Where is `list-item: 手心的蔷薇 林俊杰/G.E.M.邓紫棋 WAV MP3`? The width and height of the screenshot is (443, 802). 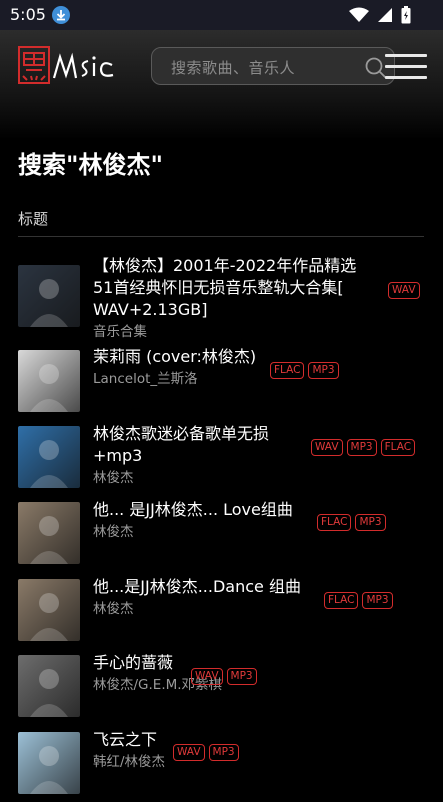
list-item: 手心的蔷薇 林俊杰/G.E.M.邓紫棋 WAV MP3 is located at coordinates (223, 689).